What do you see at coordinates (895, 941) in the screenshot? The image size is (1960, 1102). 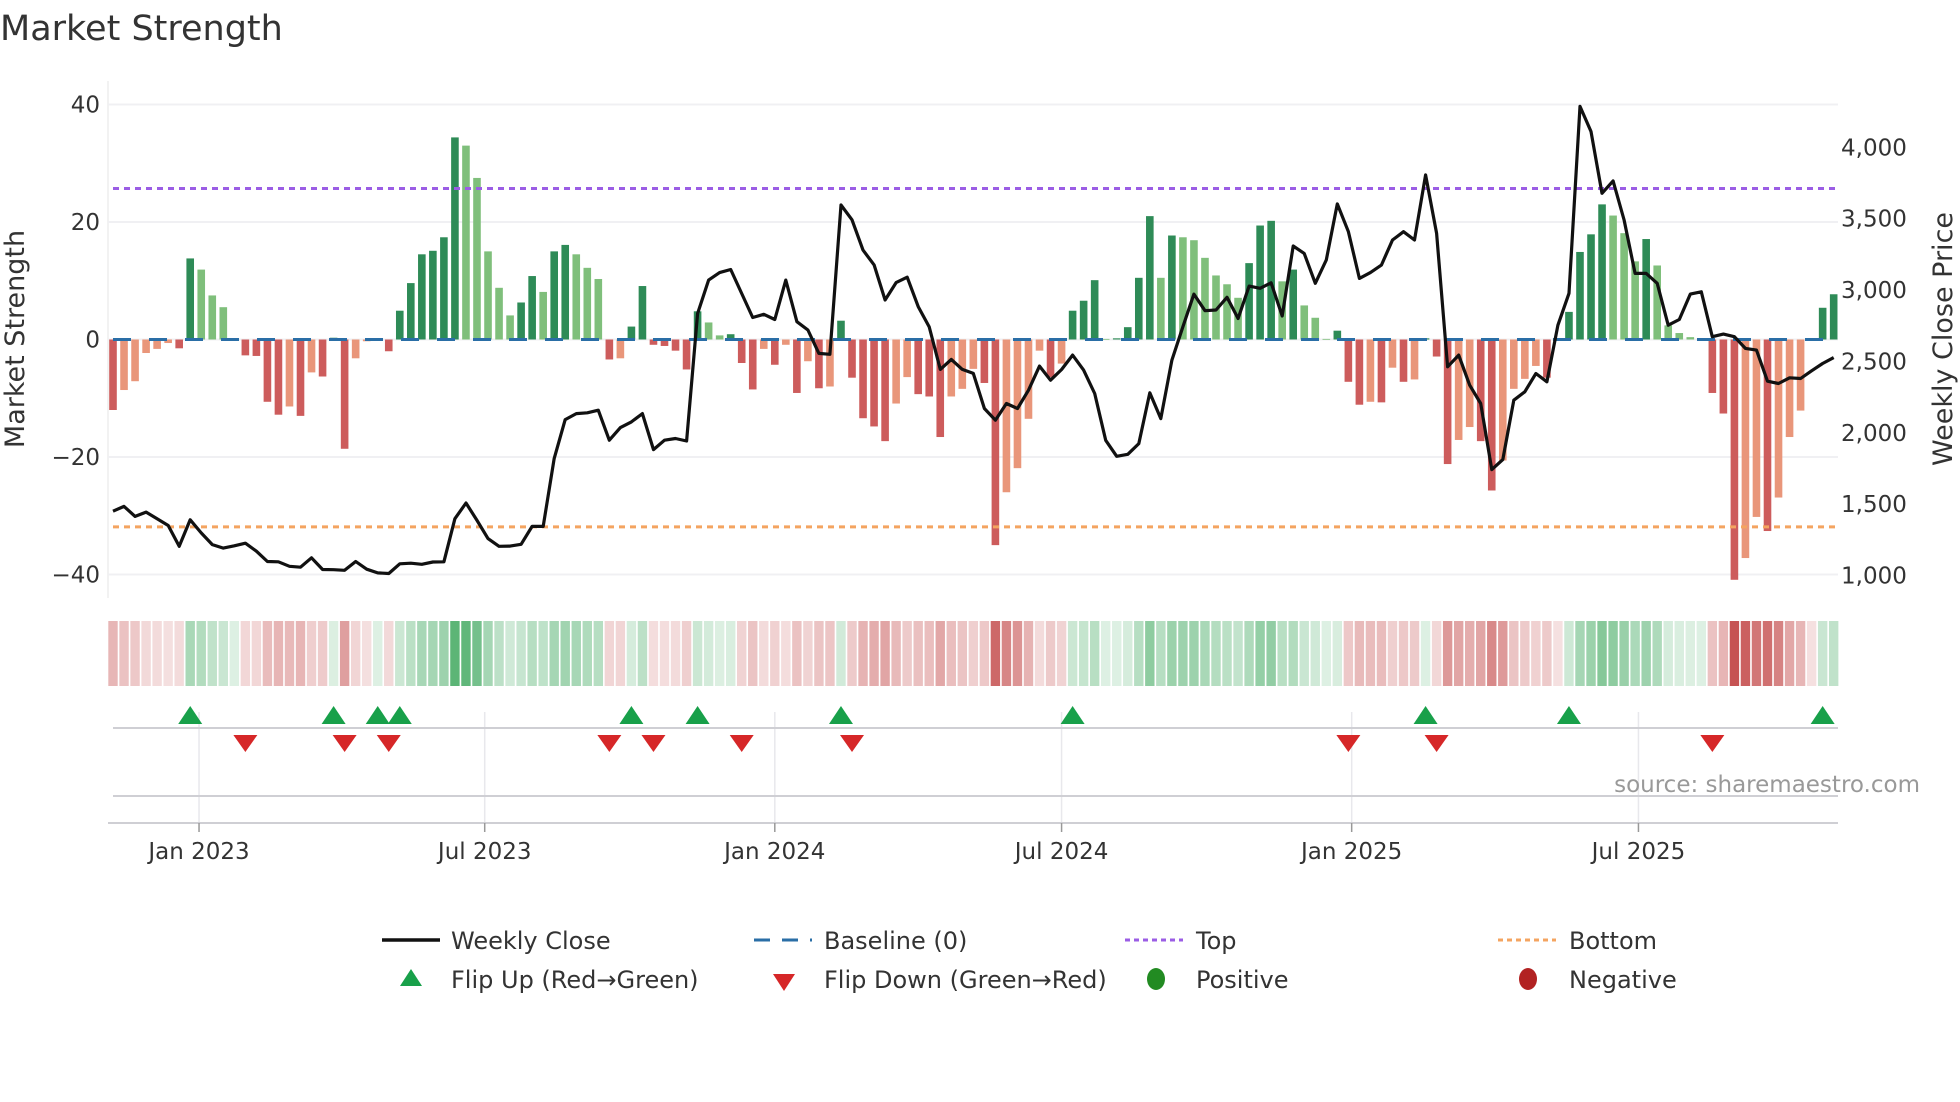 I see `legend-baseline: Baseline (0)` at bounding box center [895, 941].